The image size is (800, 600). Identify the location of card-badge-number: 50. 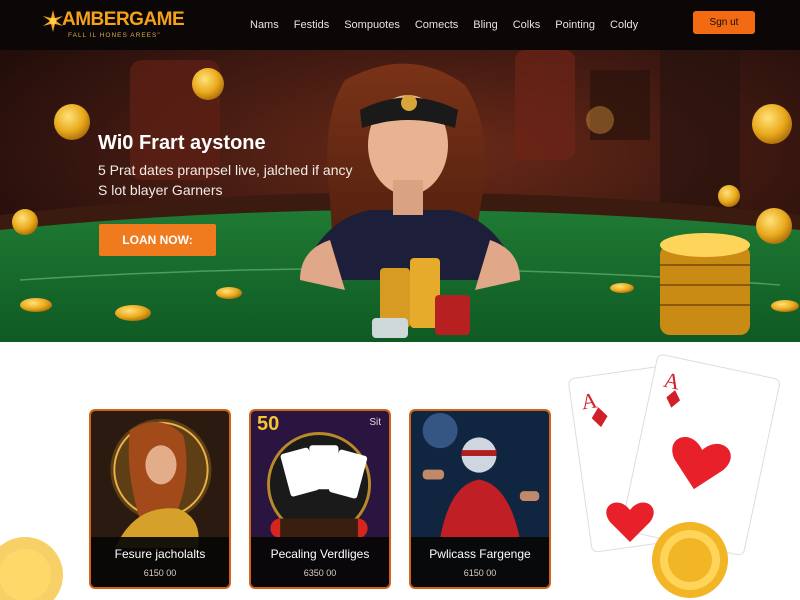
(268, 424).